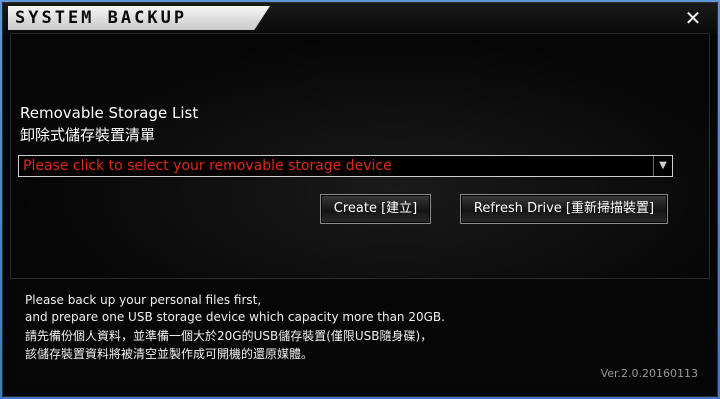  Describe the element at coordinates (662, 166) in the screenshot. I see `chevron-down-icon: ▼` at that location.